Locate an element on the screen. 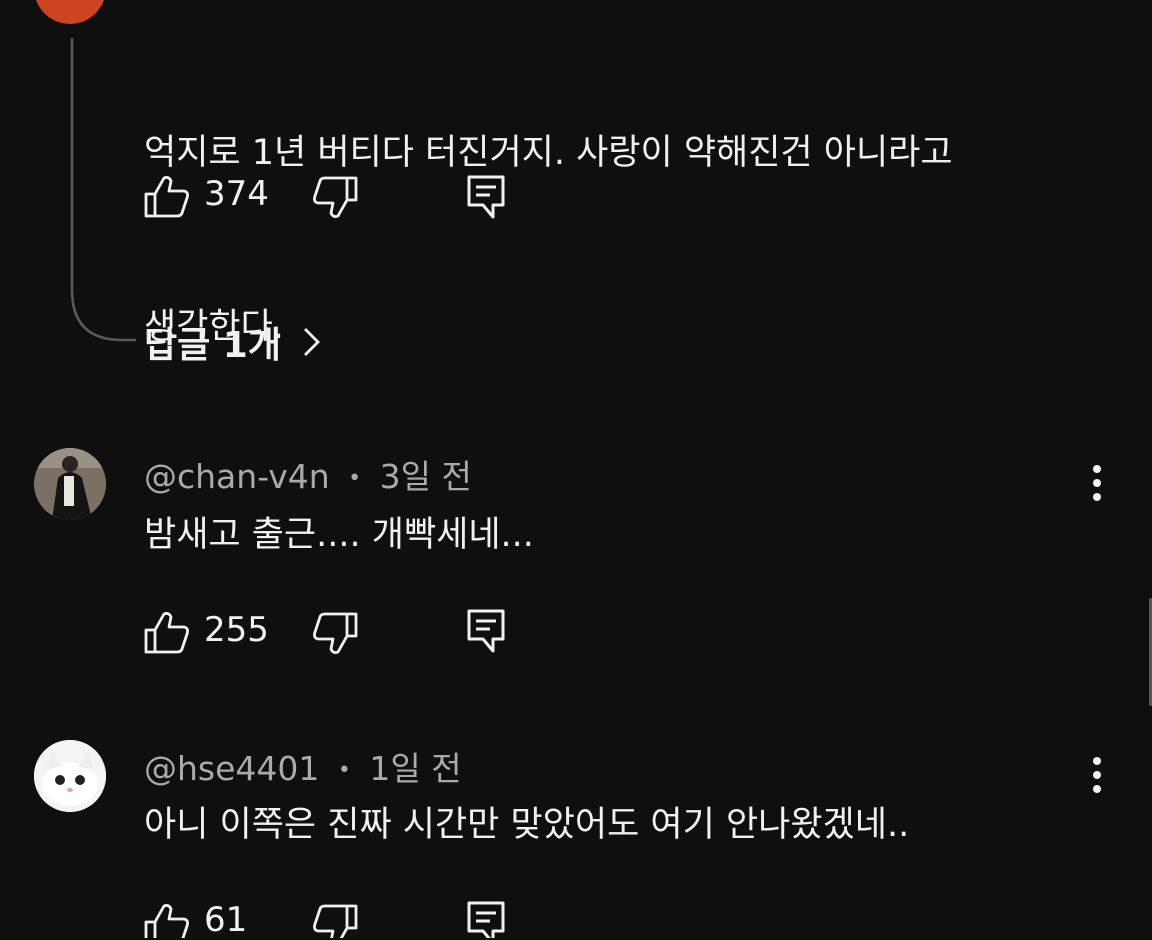  comment-meta: @hse4401 • 1일 전 is located at coordinates (303, 766).